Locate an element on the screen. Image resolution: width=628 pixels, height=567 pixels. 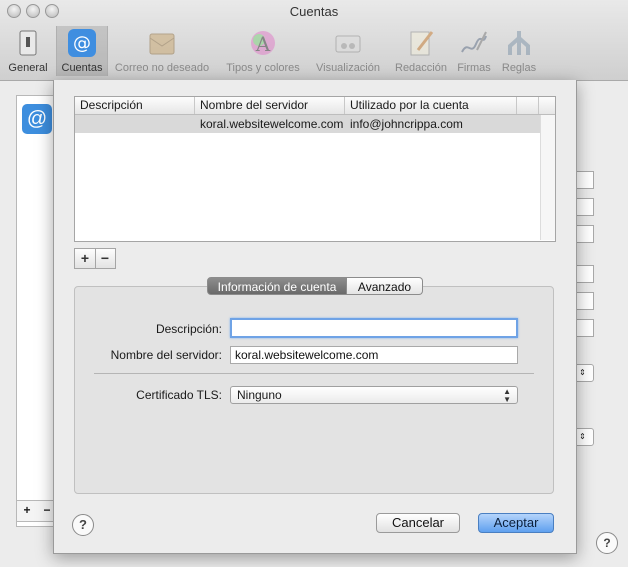
toolbar-label: Reglas is located at coordinates (519, 68).